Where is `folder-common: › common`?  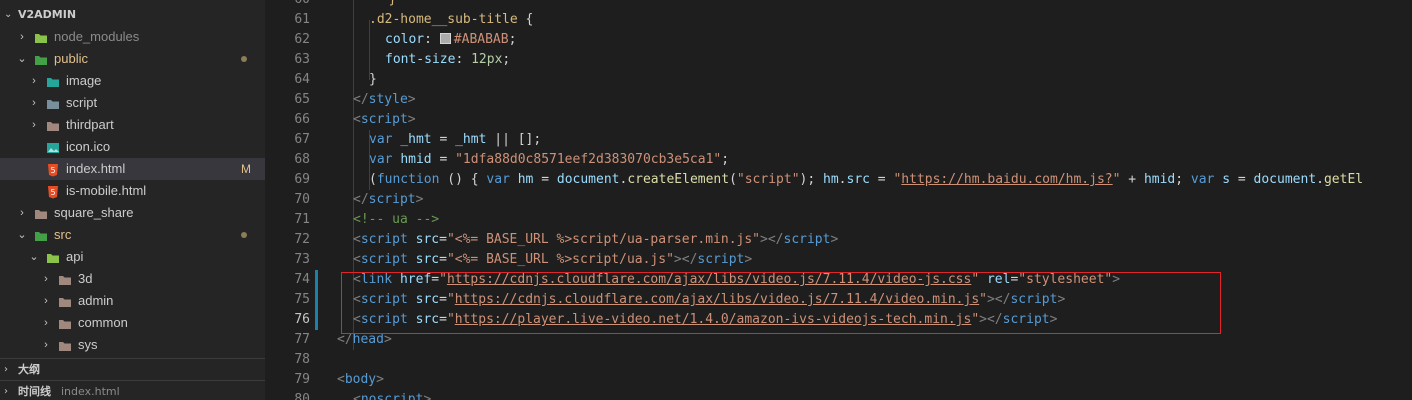
folder-common: › common is located at coordinates (132, 323).